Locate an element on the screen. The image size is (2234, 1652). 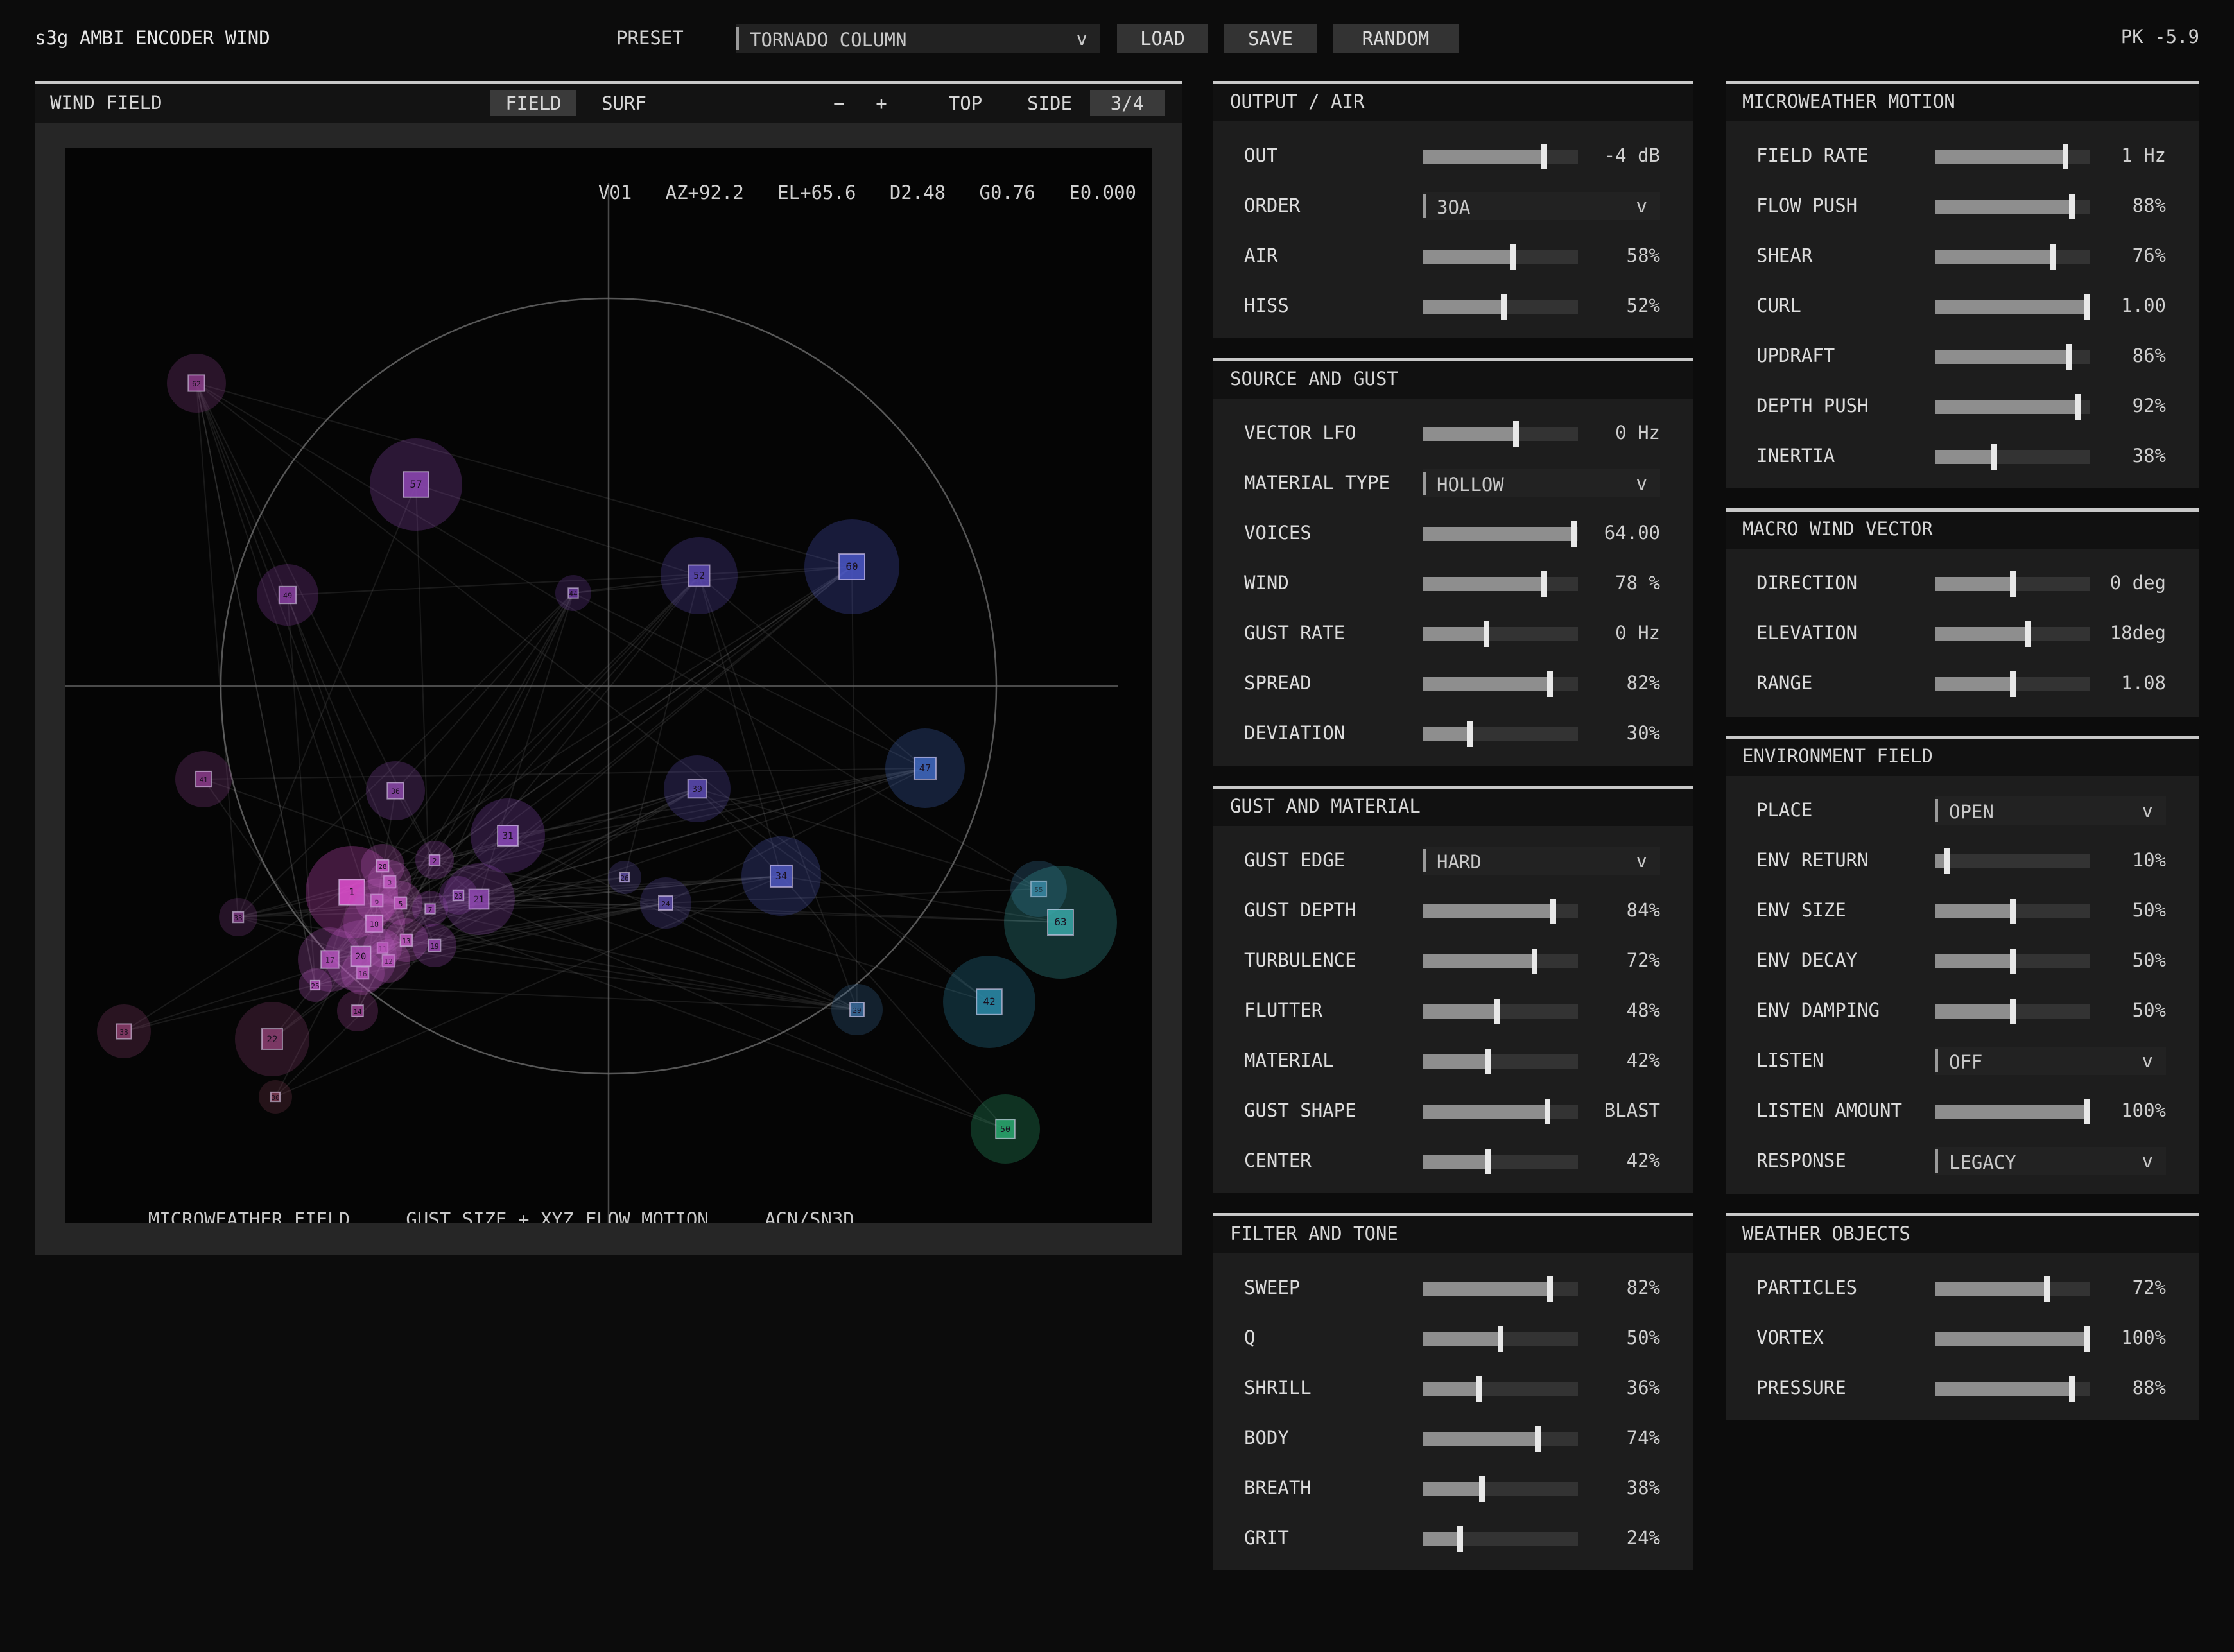
voice-node-28: 28 is located at coordinates (383, 866).